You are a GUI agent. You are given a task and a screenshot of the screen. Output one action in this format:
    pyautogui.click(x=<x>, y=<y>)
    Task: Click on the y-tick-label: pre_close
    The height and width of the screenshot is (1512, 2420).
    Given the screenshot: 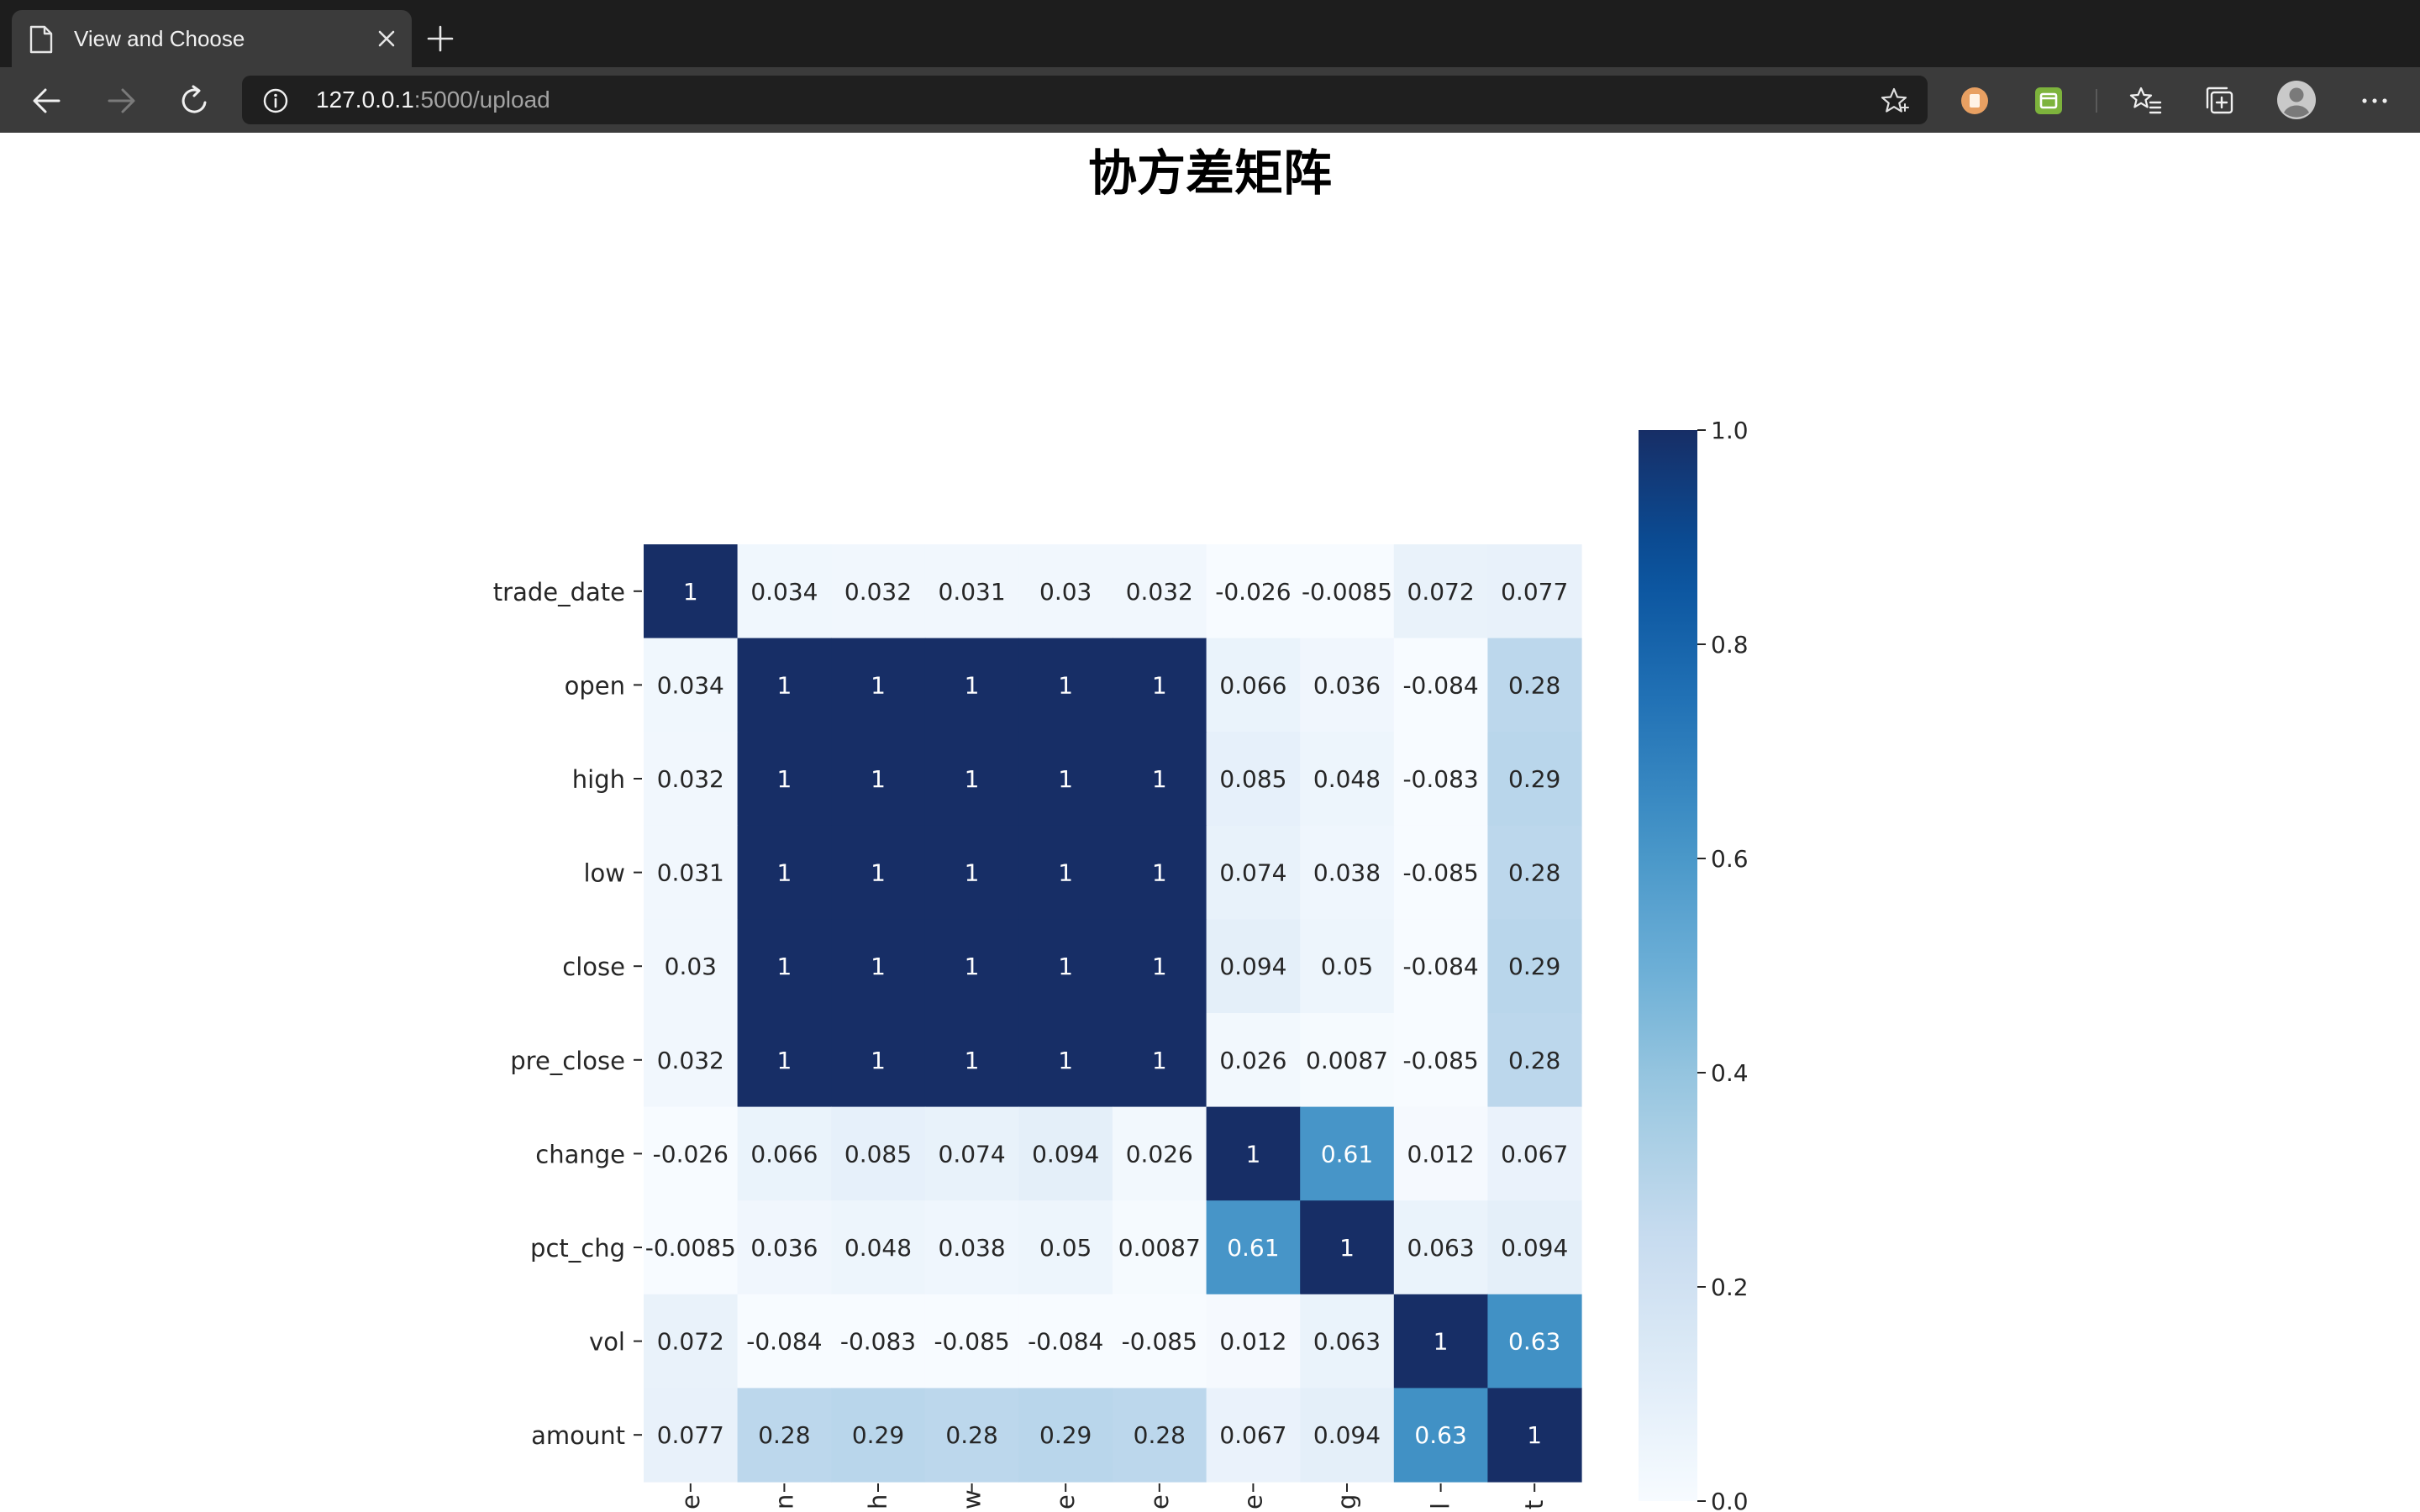 What is the action you would take?
    pyautogui.click(x=567, y=1061)
    